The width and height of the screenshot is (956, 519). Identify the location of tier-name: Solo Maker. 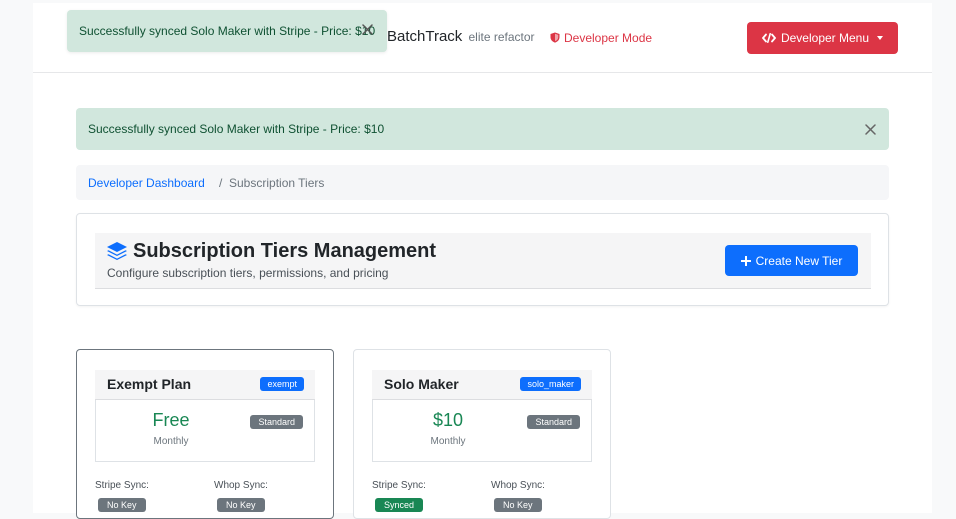
(421, 384).